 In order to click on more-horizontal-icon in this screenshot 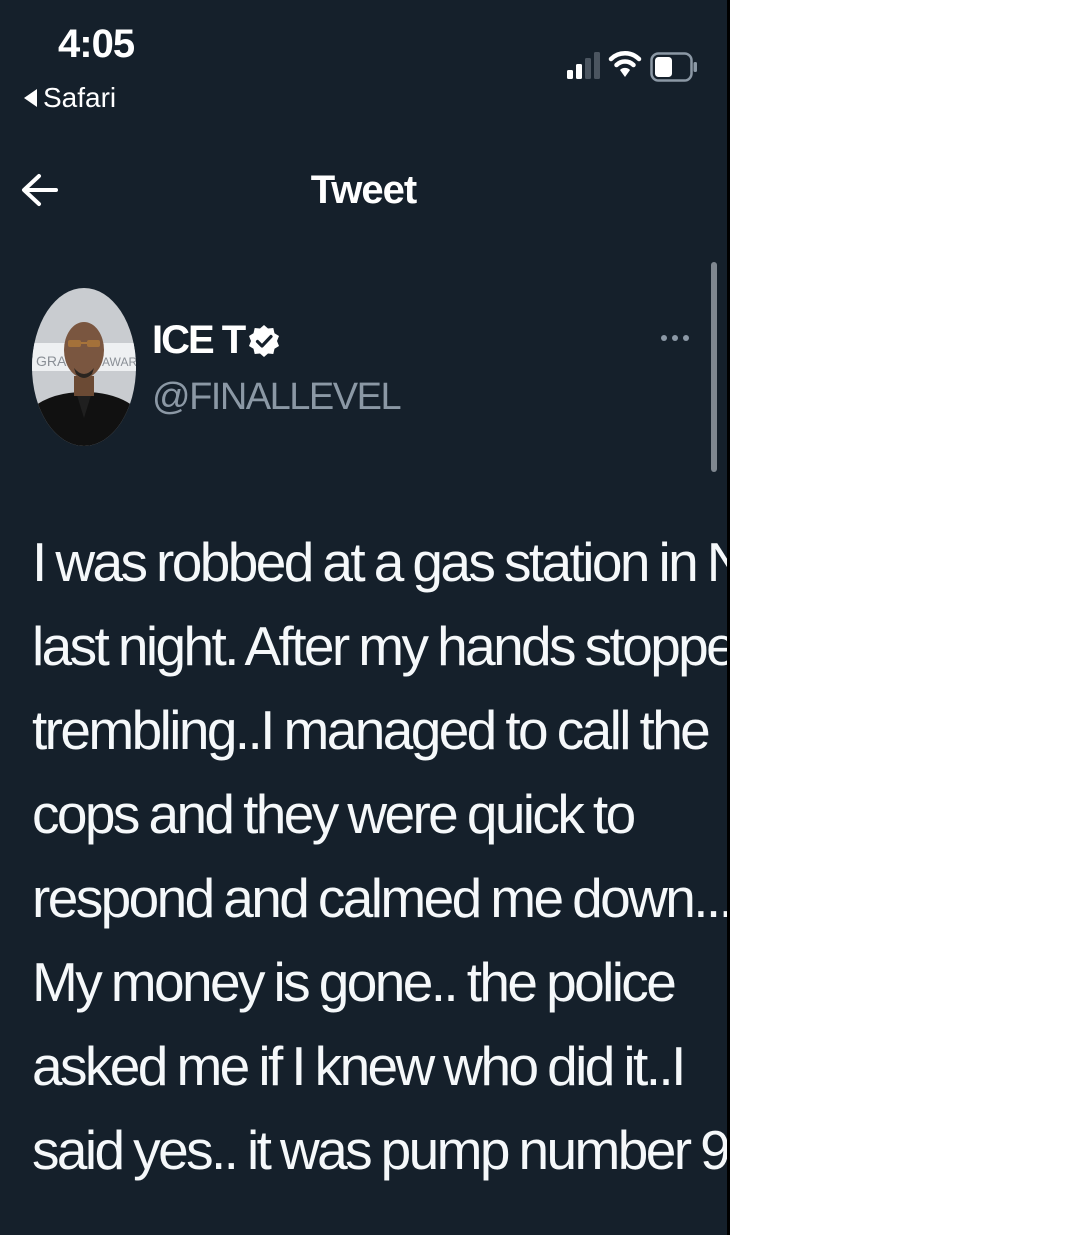, I will do `click(676, 337)`.